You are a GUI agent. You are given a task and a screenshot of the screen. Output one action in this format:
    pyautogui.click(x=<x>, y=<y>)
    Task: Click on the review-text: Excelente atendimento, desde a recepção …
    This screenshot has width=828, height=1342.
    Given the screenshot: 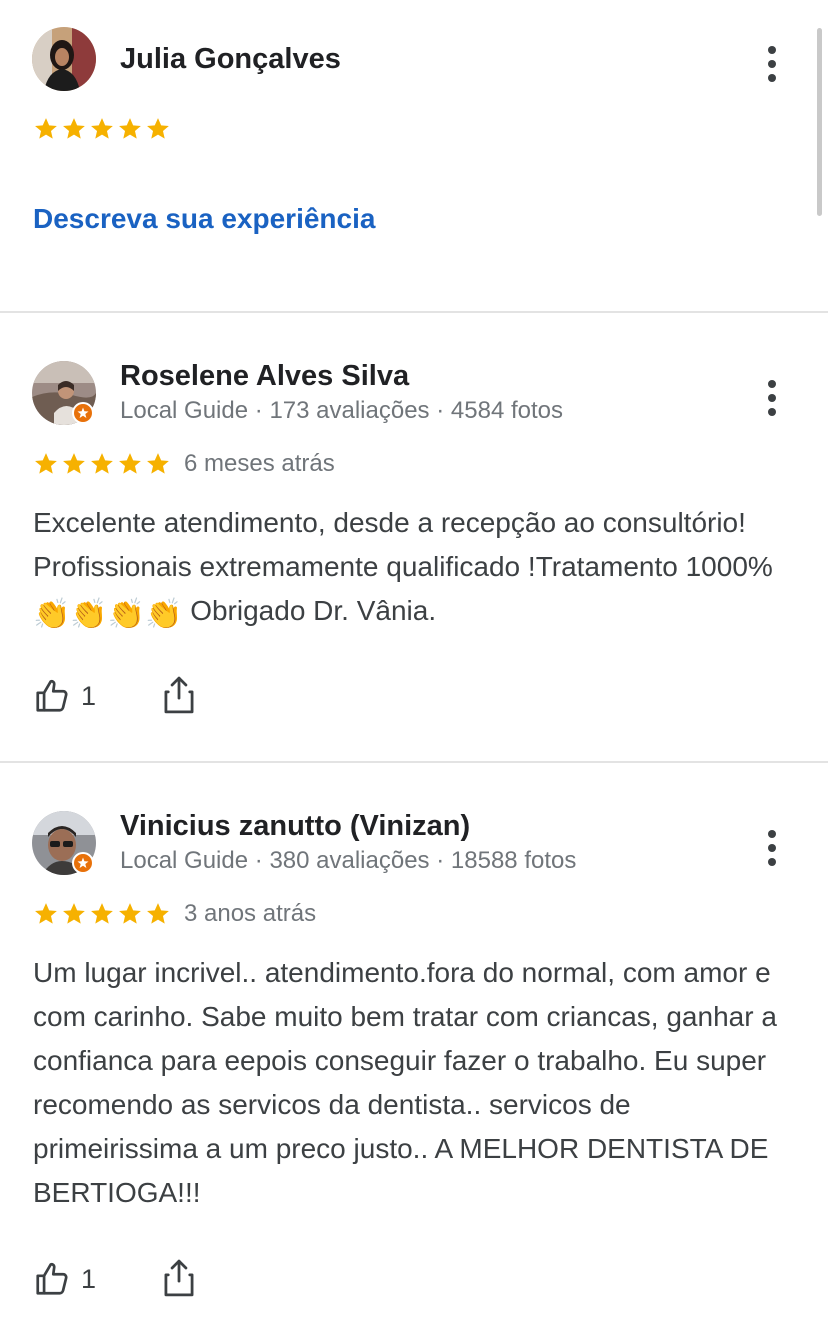 What is the action you would take?
    pyautogui.click(x=418, y=567)
    